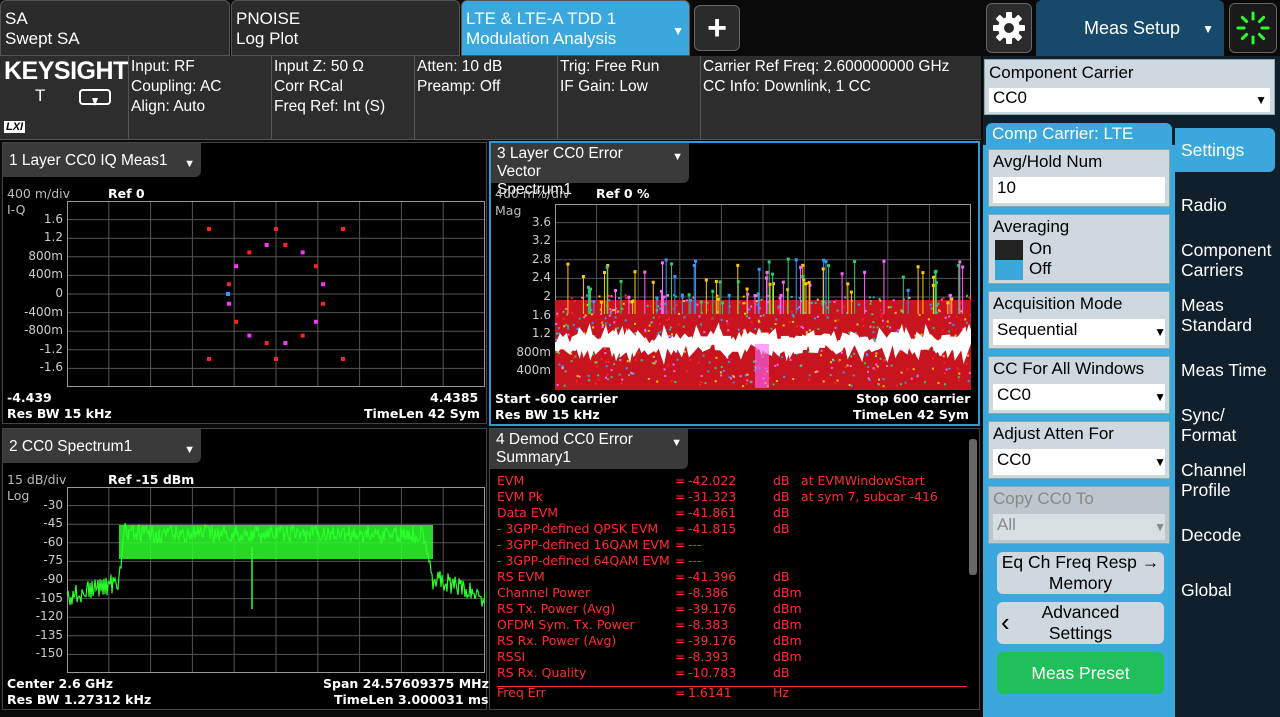 This screenshot has height=717, width=1280. Describe the element at coordinates (115, 28) in the screenshot. I see `tab-sa: SA Swept SA` at that location.